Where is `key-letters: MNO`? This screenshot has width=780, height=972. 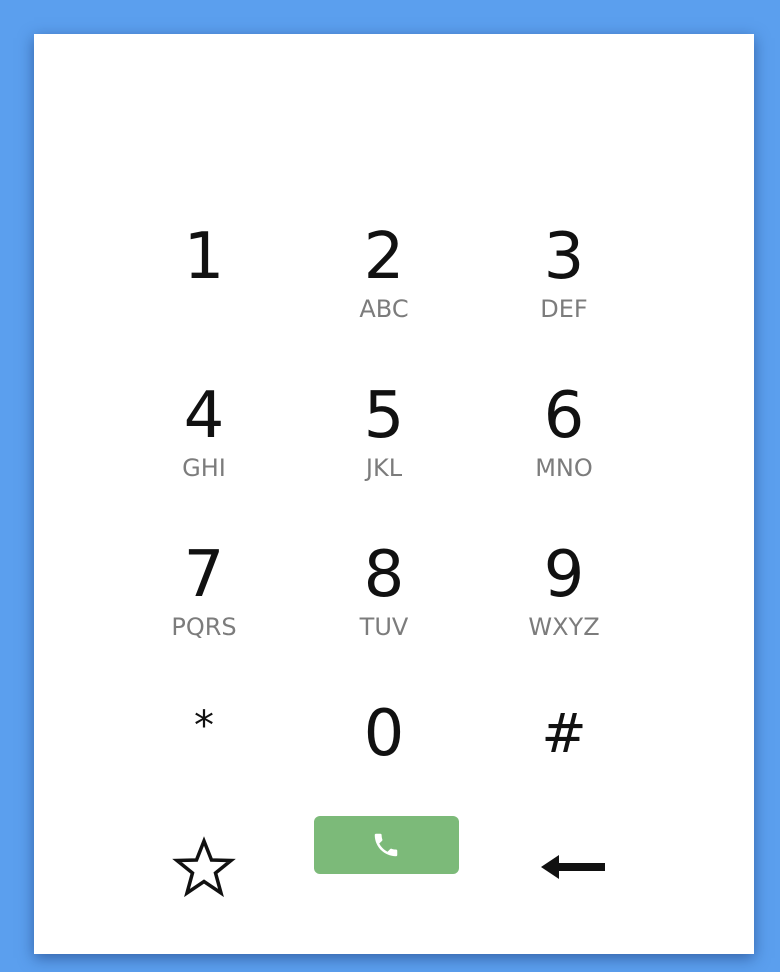
key-letters: MNO is located at coordinates (564, 468).